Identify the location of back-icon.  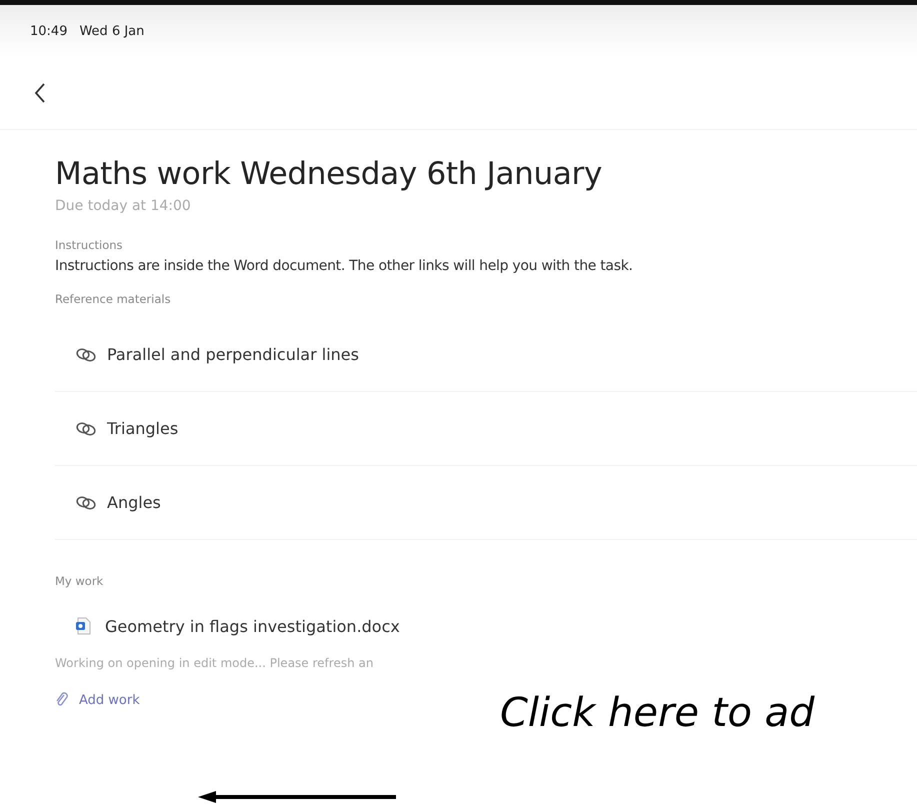
(40, 93).